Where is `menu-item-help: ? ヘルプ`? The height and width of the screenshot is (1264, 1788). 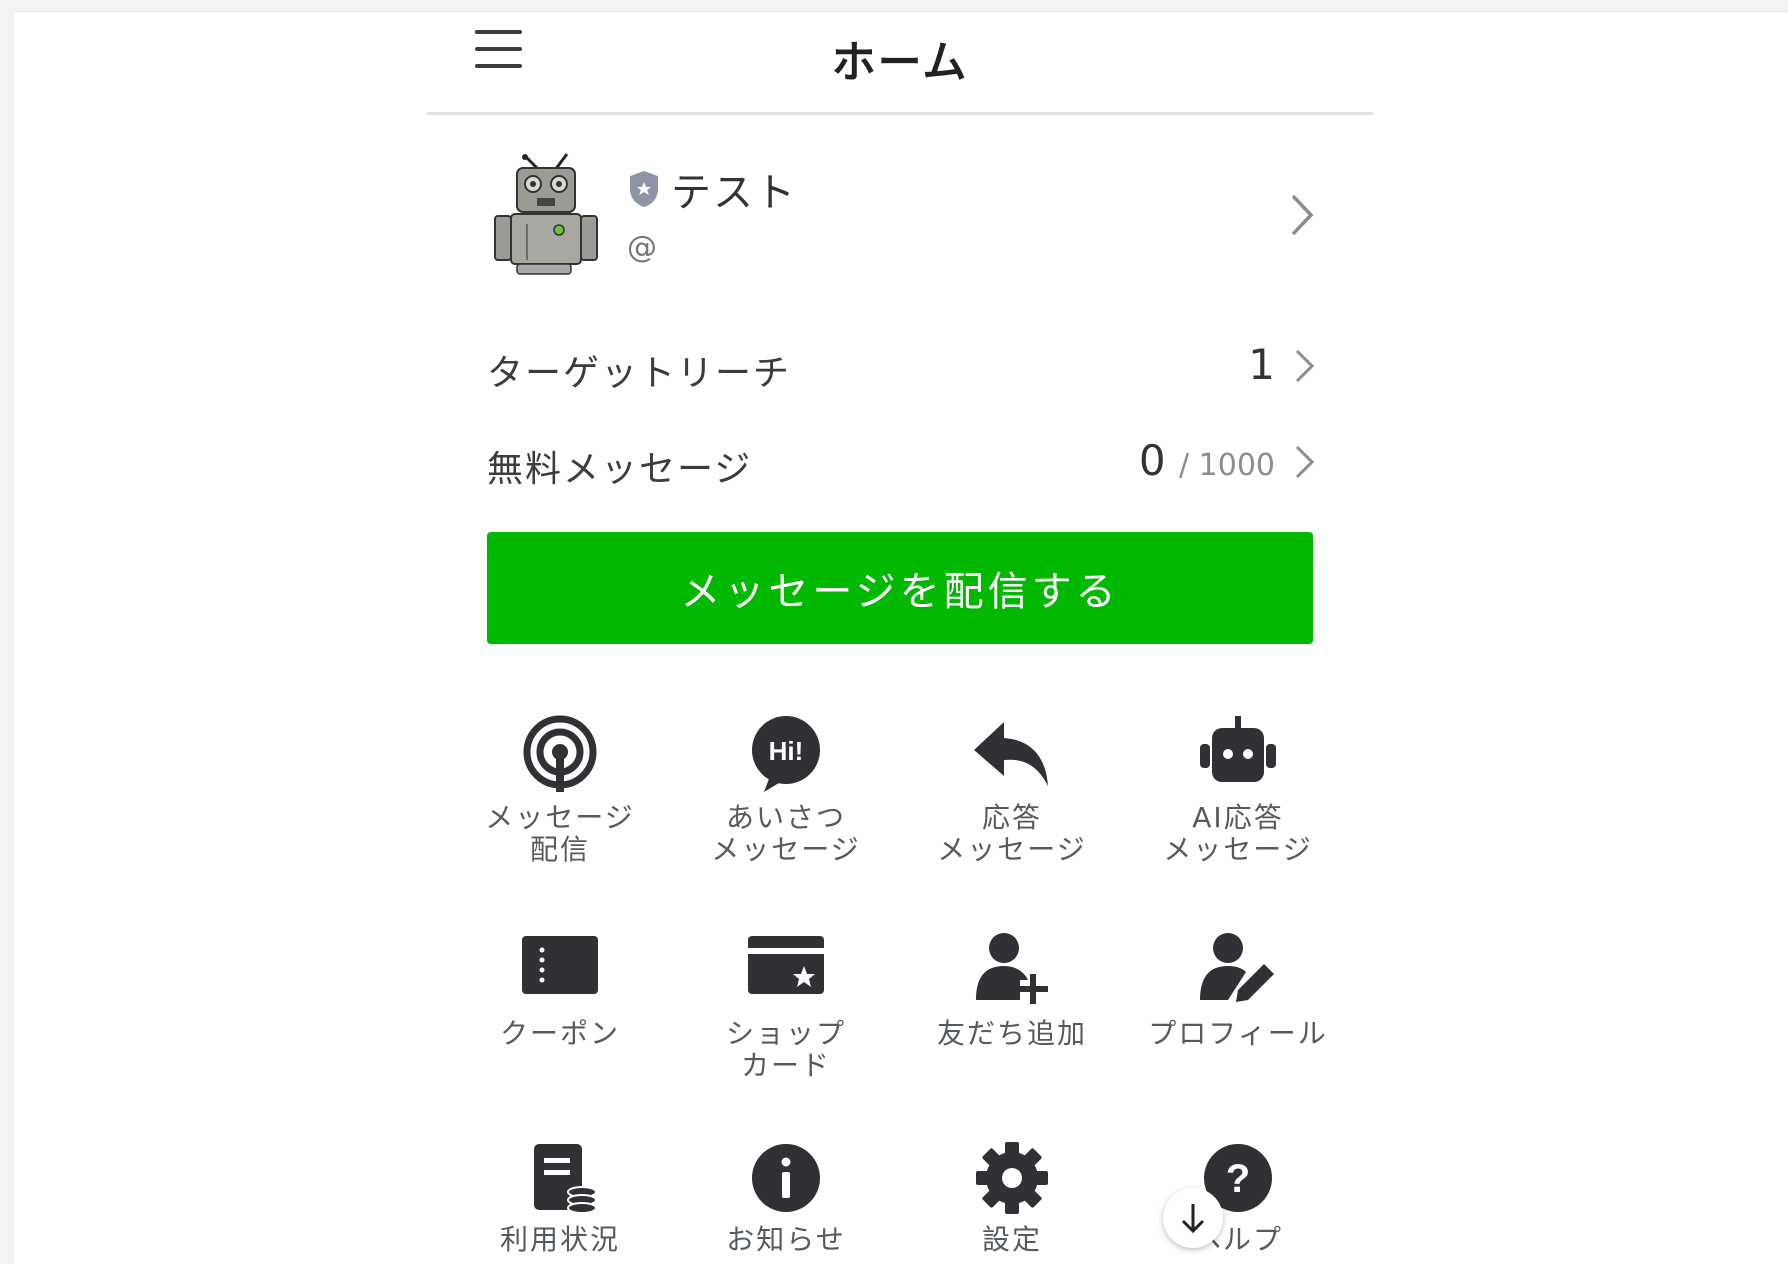
menu-item-help: ? ヘルプ is located at coordinates (1238, 1198).